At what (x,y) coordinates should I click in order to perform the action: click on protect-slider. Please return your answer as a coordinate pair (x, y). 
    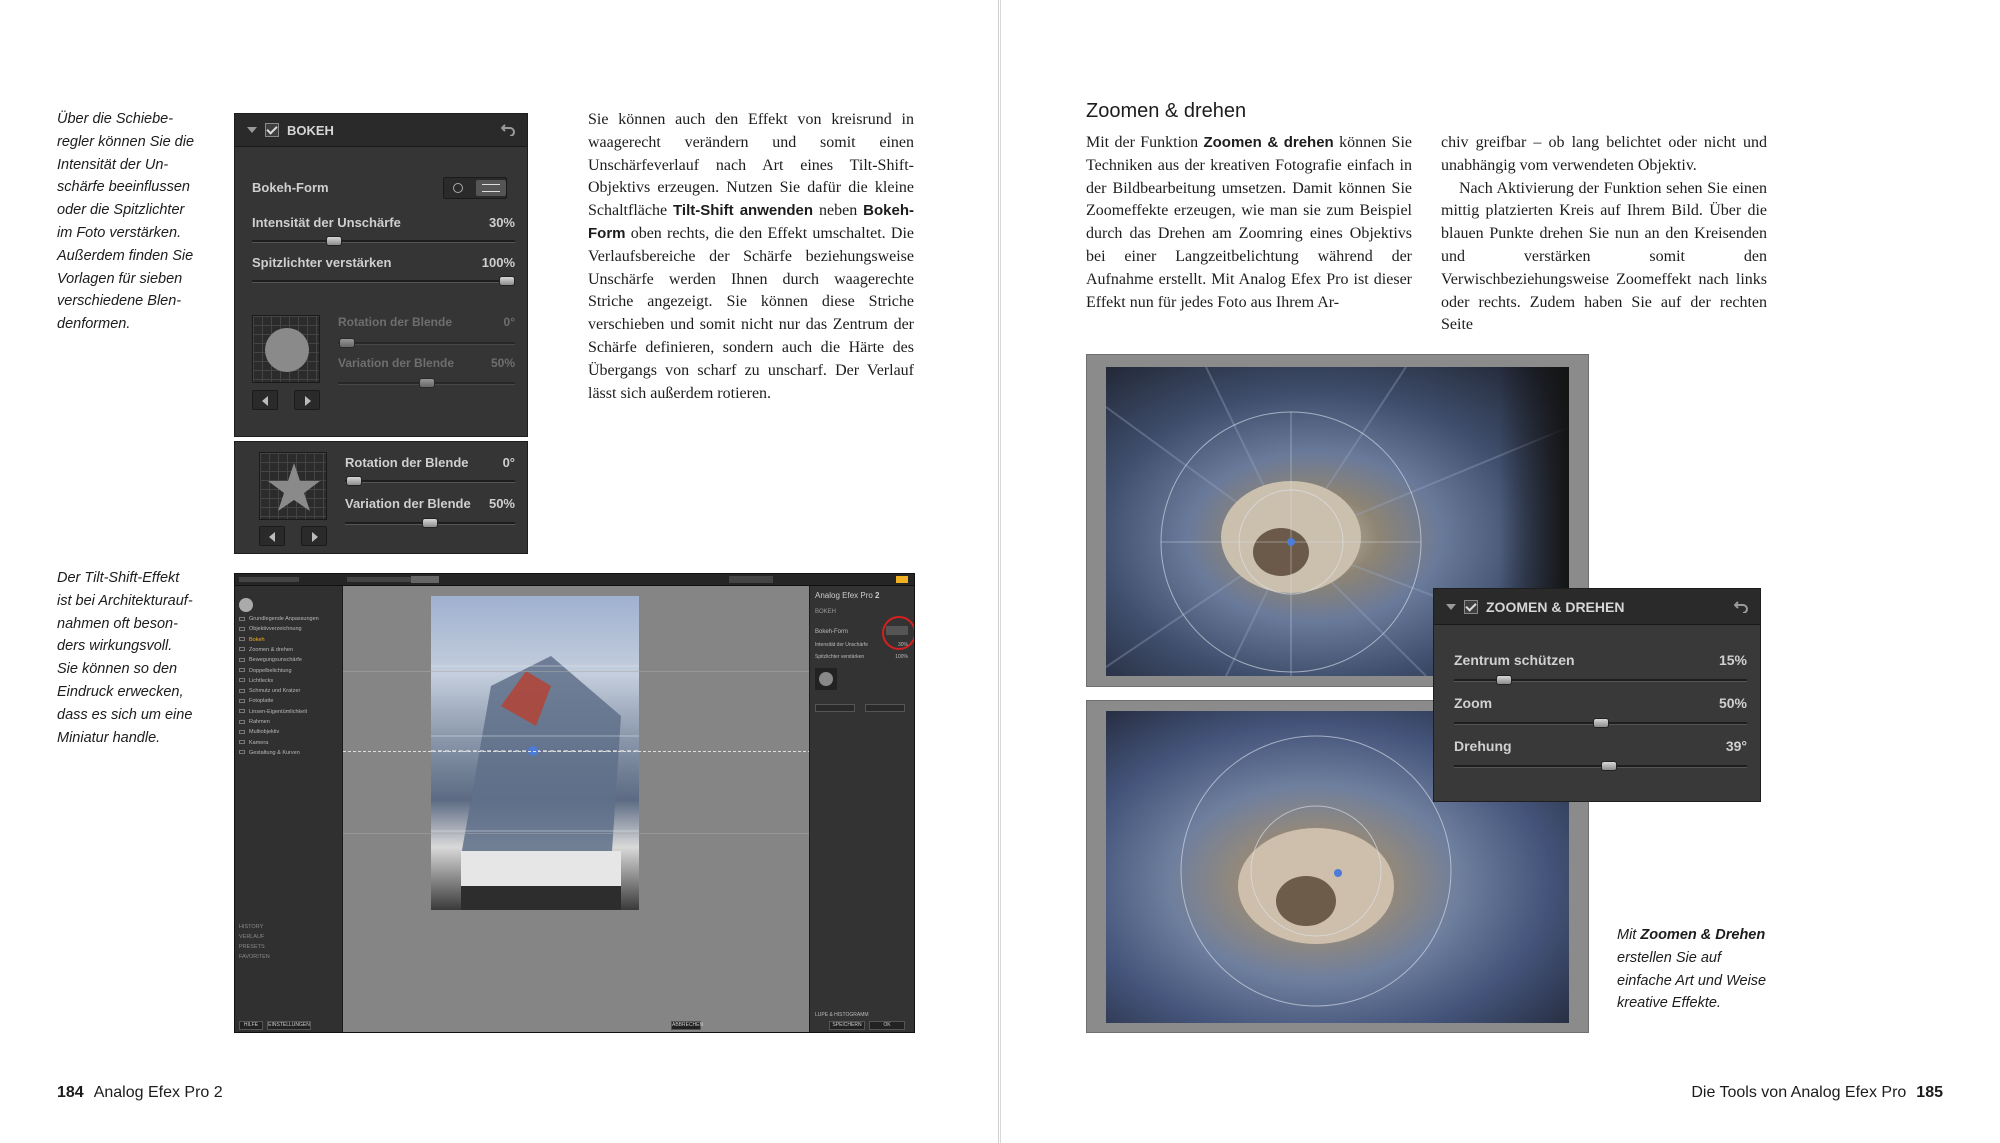
    Looking at the image, I should click on (1600, 680).